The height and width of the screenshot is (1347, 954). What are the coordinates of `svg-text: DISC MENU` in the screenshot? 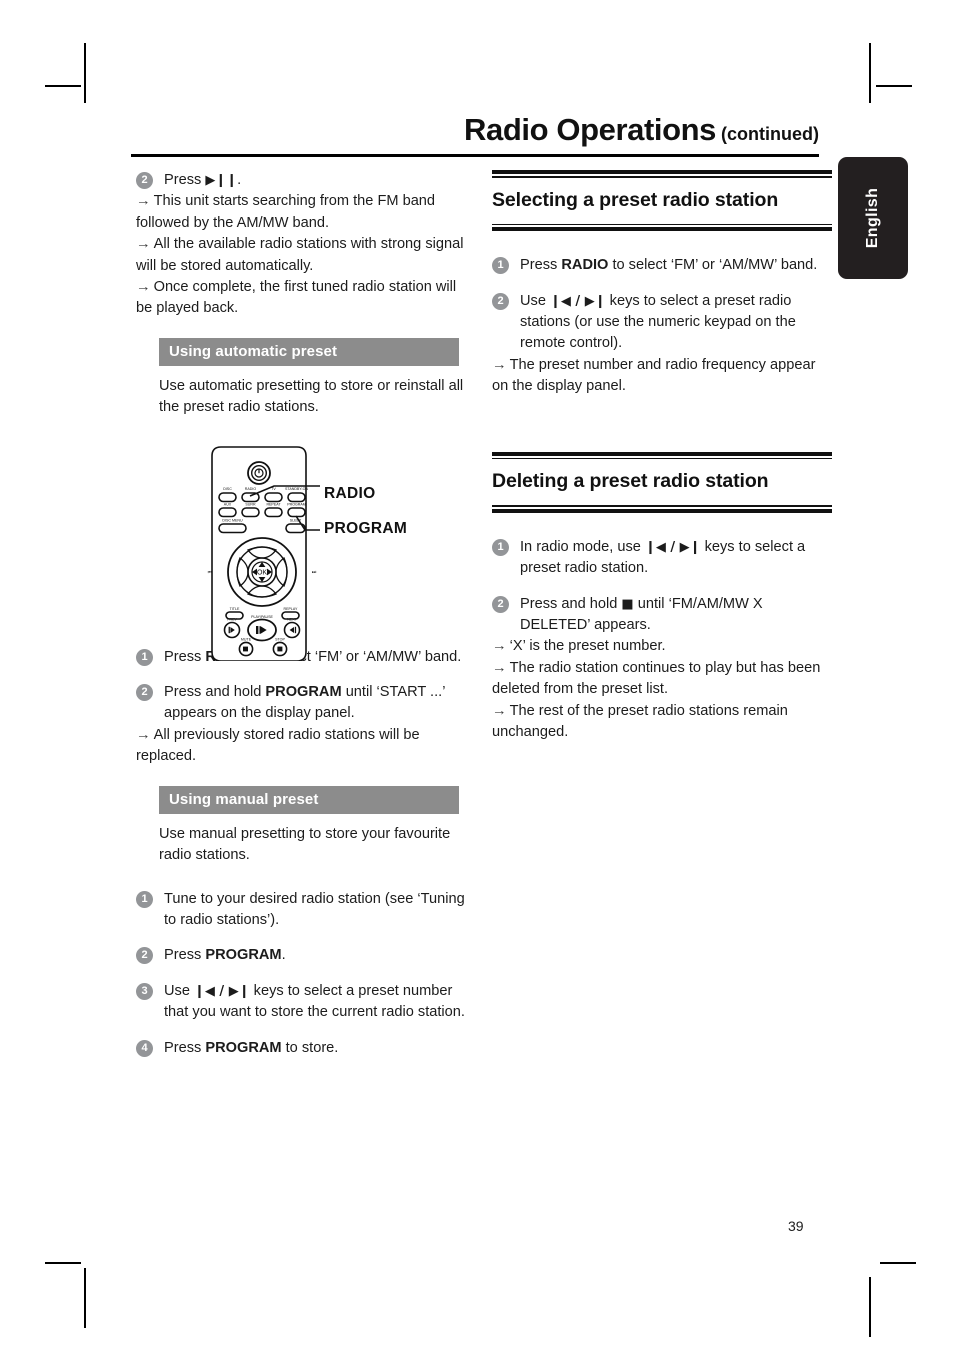 It's located at (232, 521).